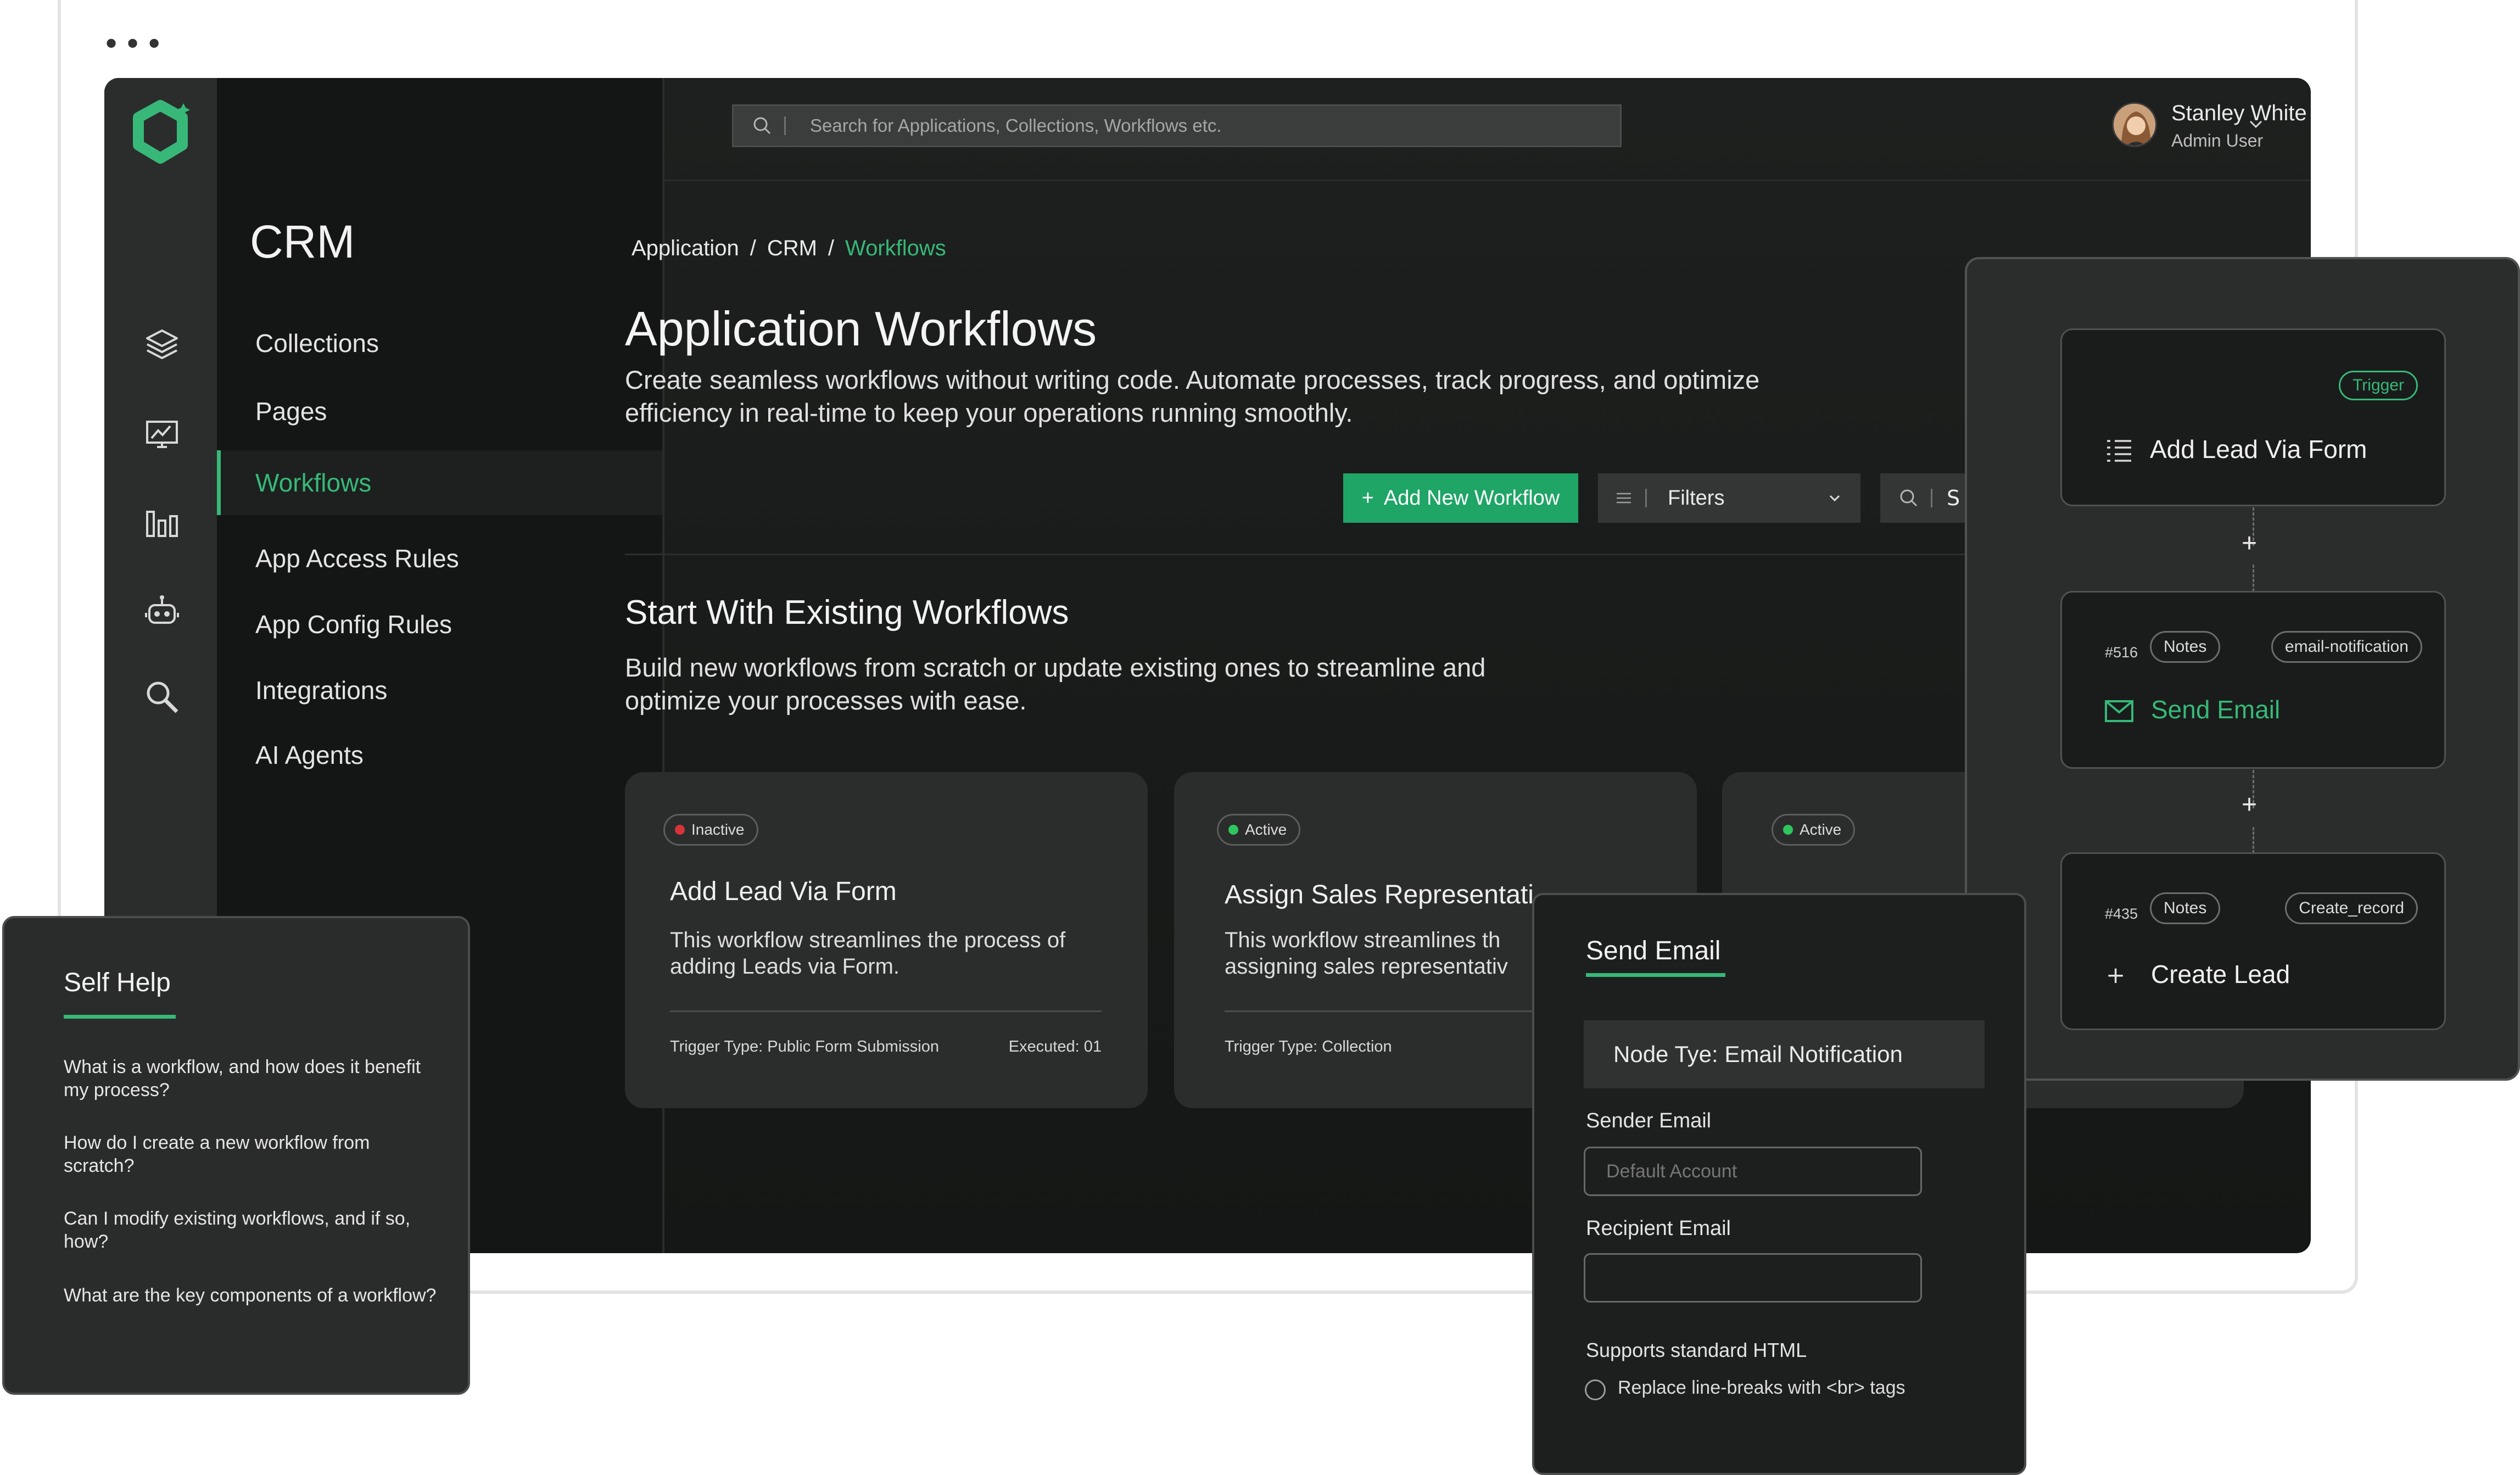 This screenshot has width=2520, height=1475. What do you see at coordinates (1953, 498) in the screenshot?
I see `search-partial-text: S` at bounding box center [1953, 498].